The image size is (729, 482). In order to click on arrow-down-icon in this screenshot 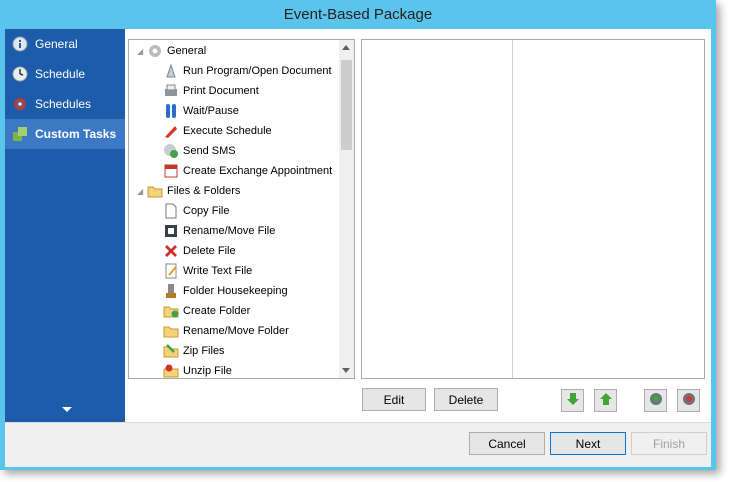, I will do `click(573, 400)`.